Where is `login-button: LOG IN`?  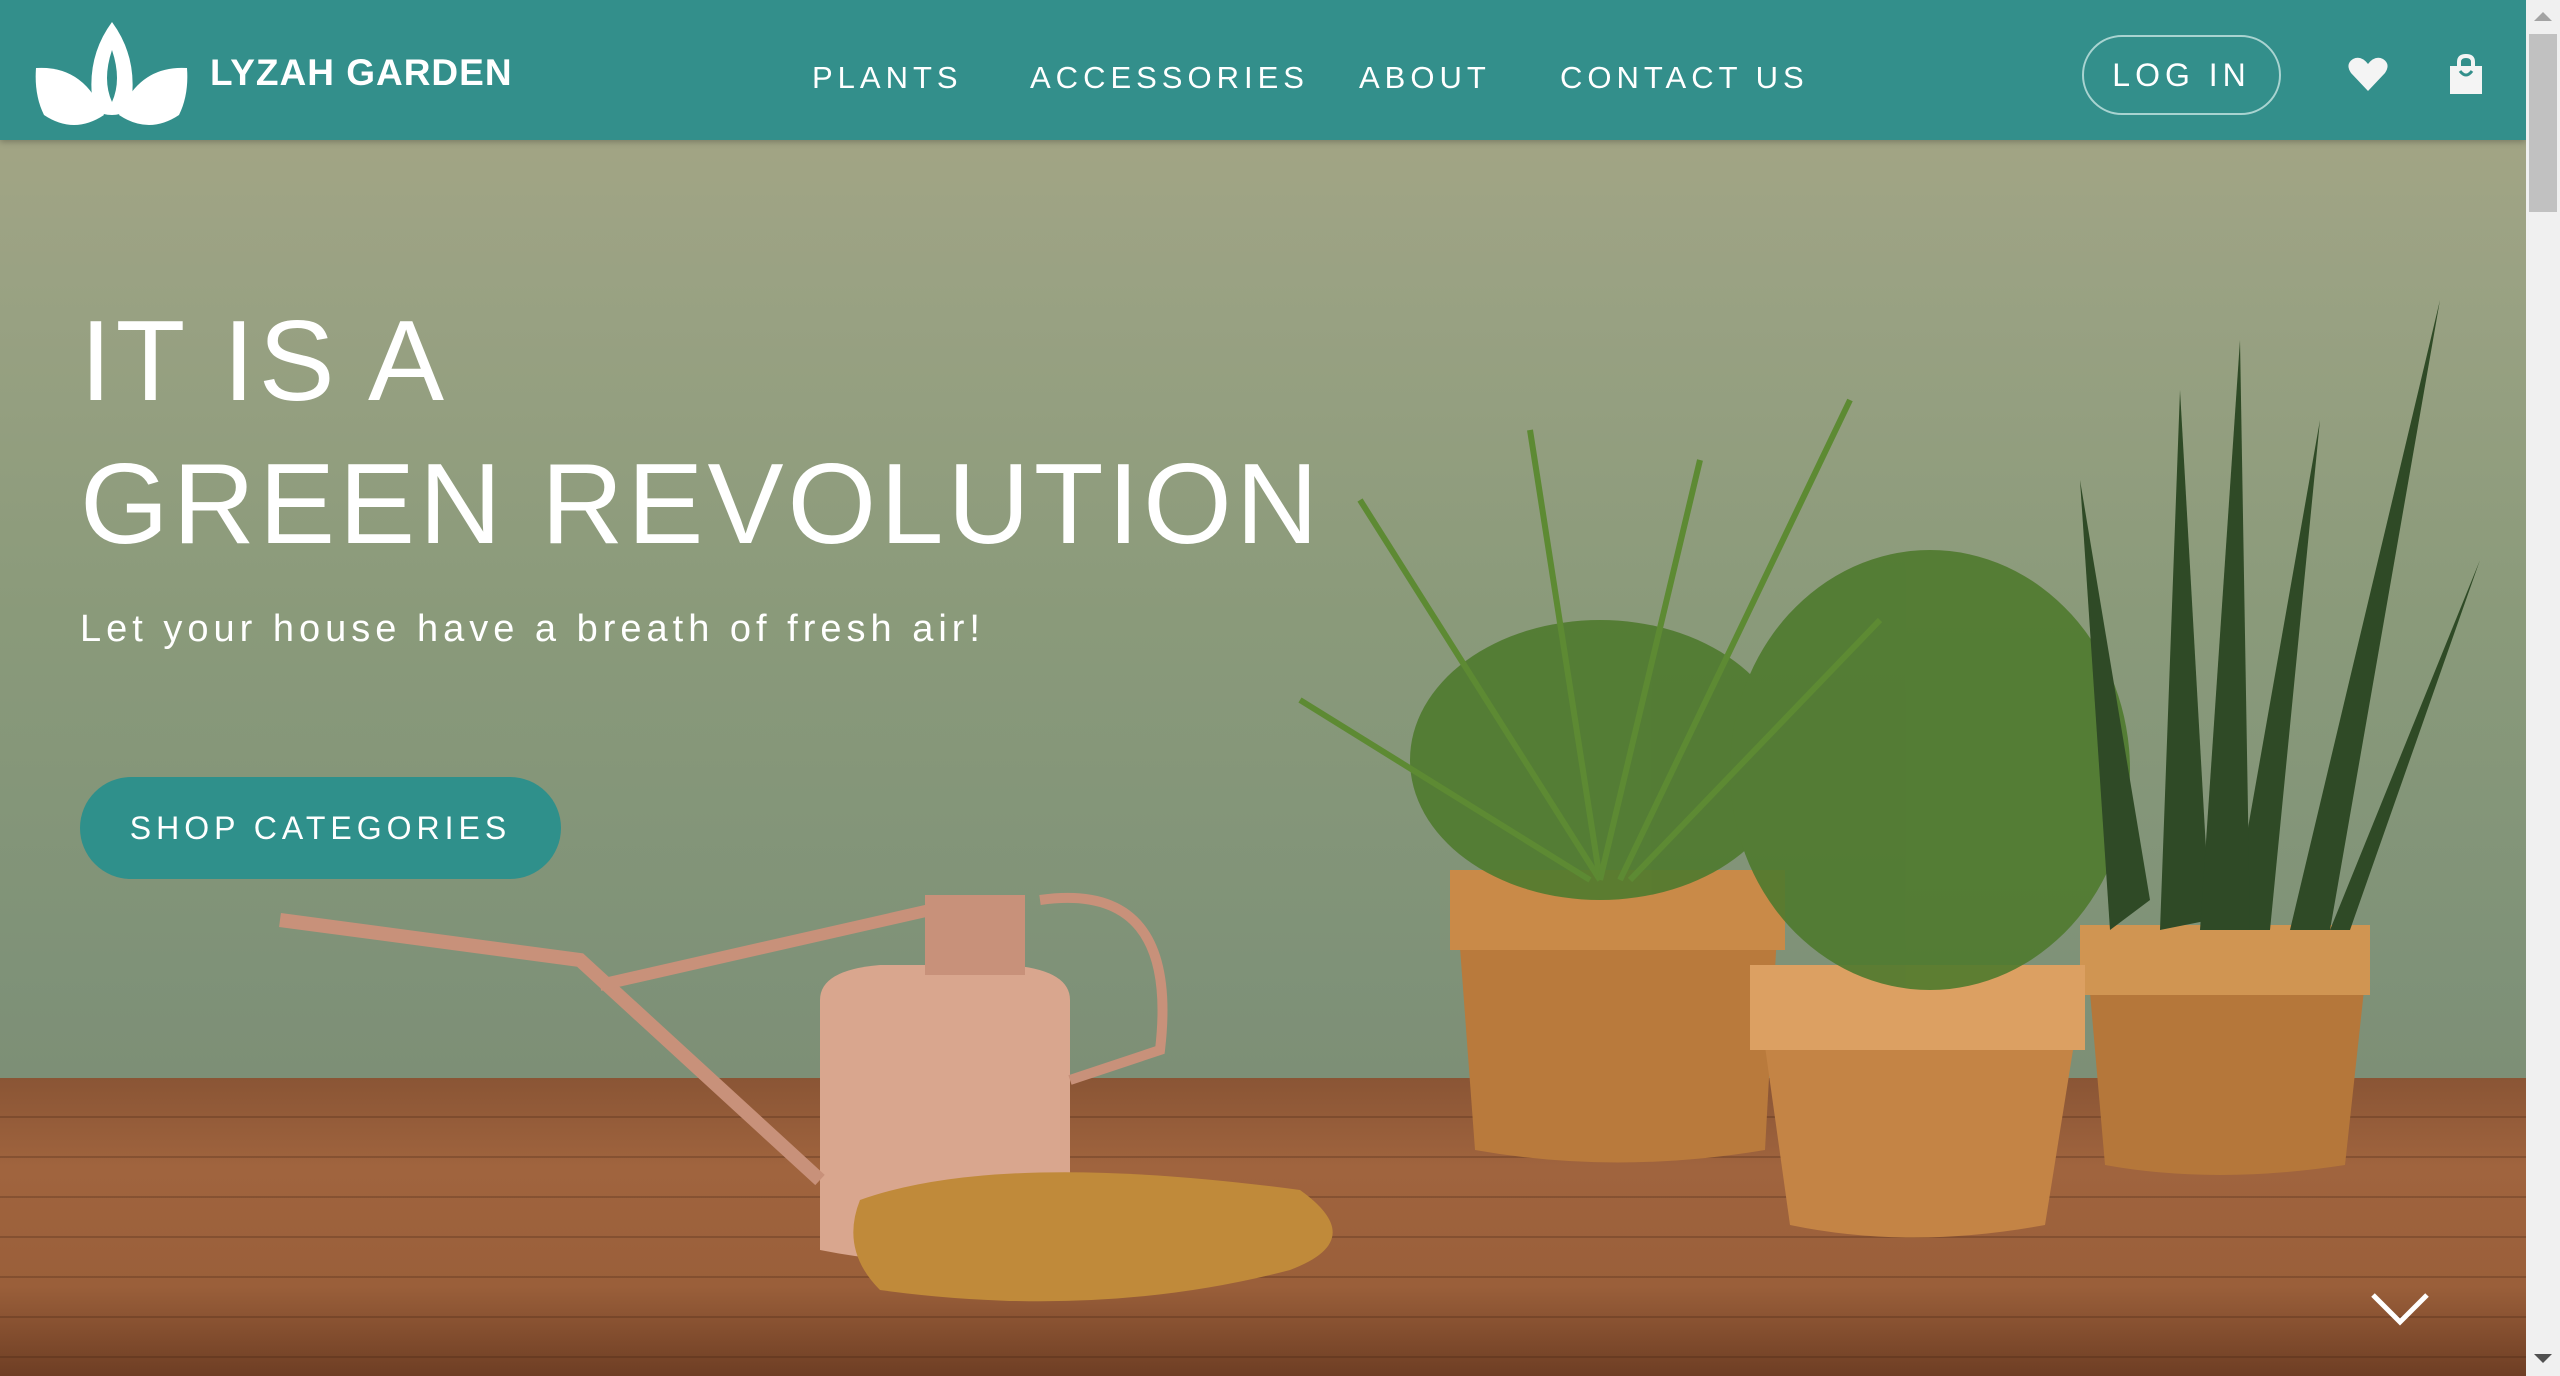 login-button: LOG IN is located at coordinates (2181, 75).